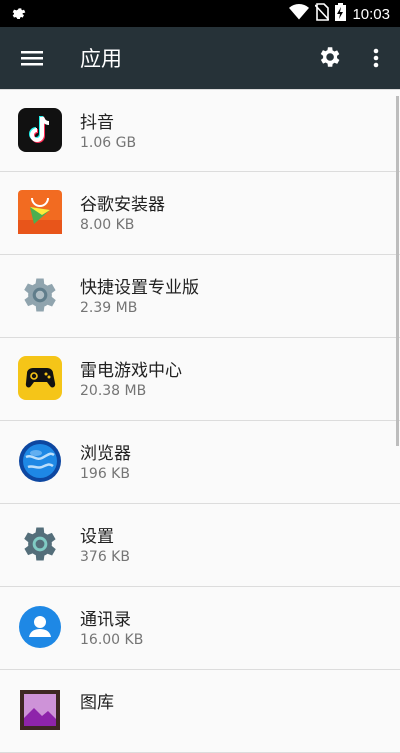  I want to click on list-item-game-center: 雷电游戏中心 20.38 MB, so click(200, 379).